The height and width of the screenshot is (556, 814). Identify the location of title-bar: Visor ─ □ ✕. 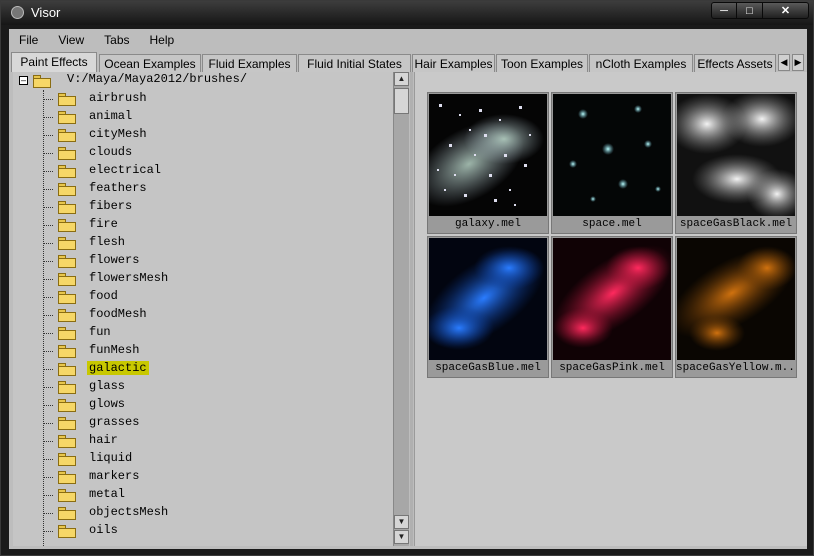
(407, 13).